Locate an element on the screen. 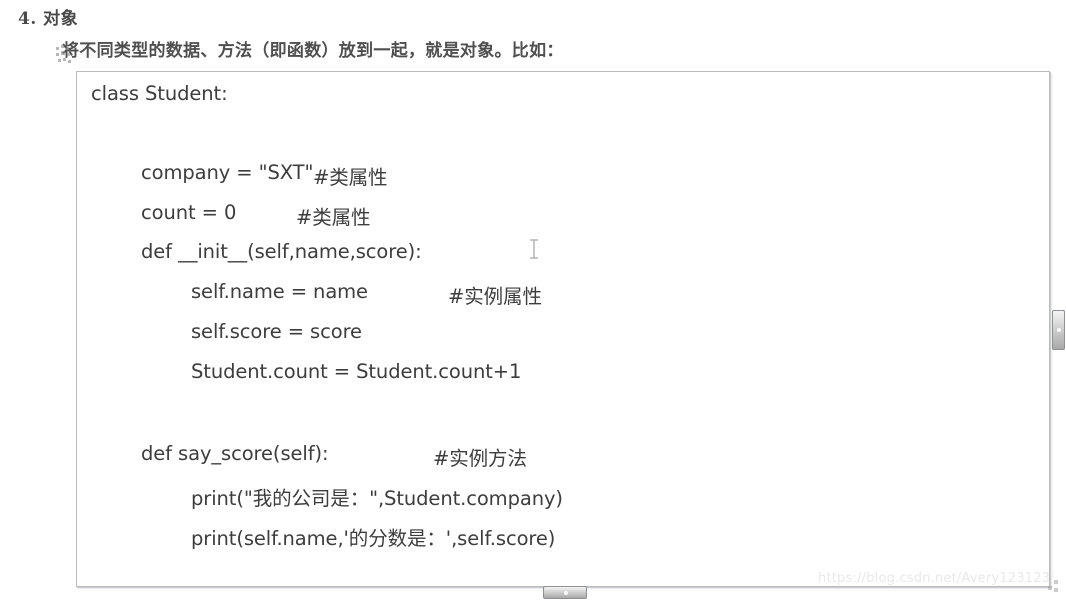 This screenshot has height=602, width=1066. code-line-say-score-def: def say_score(self): is located at coordinates (235, 453).